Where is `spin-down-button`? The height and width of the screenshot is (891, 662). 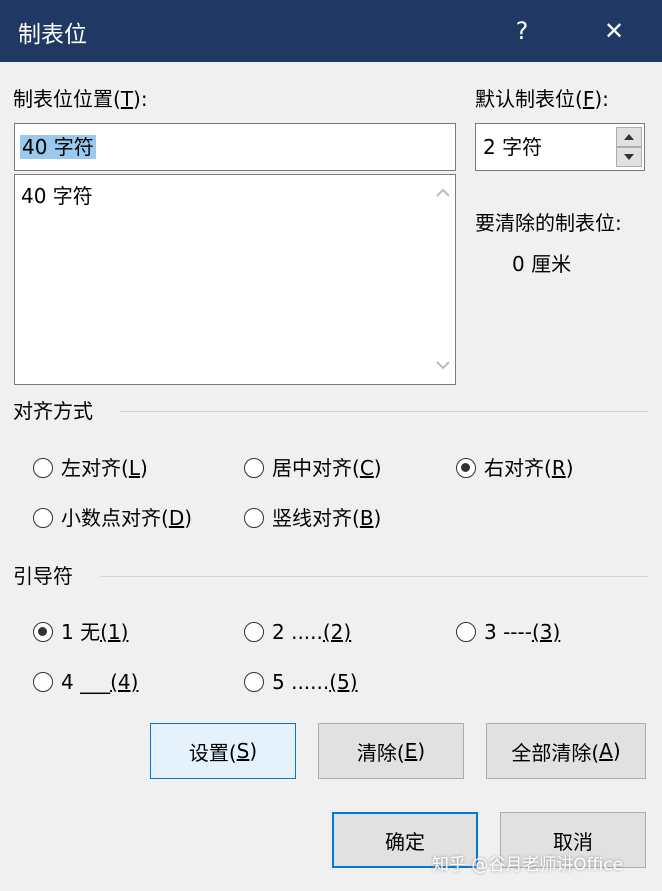 spin-down-button is located at coordinates (629, 157).